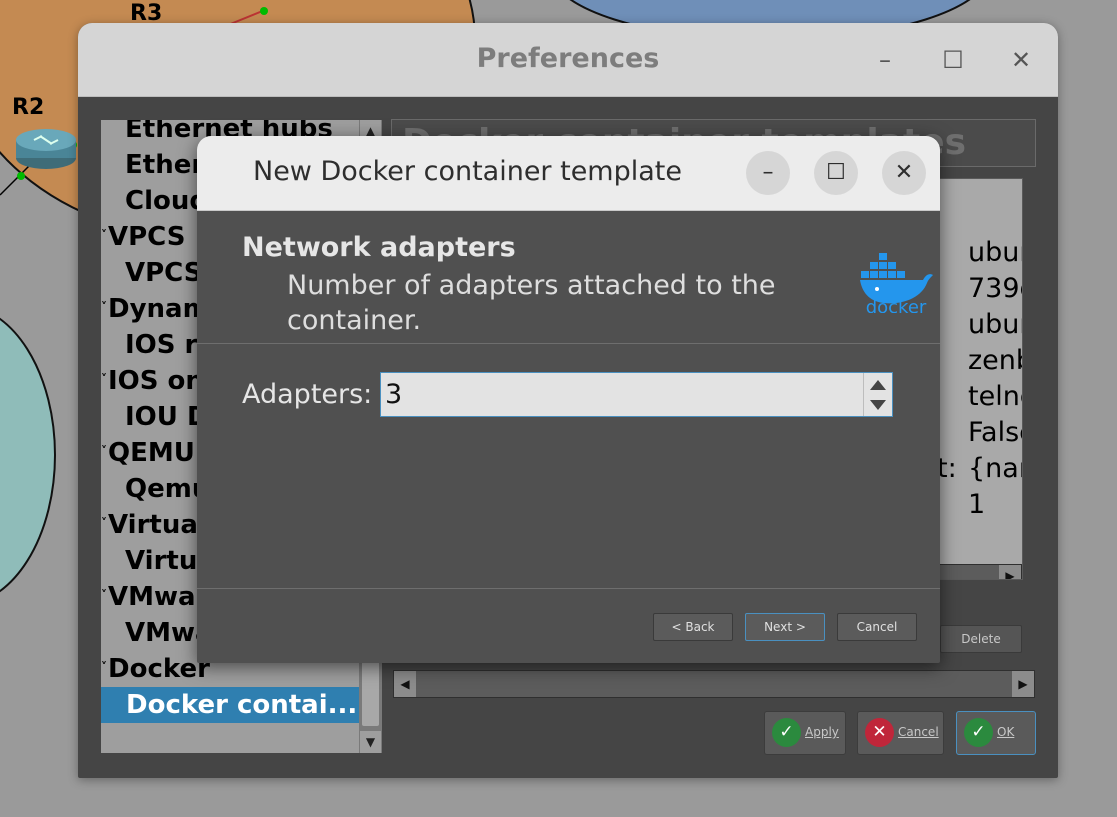 This screenshot has width=1117, height=817. Describe the element at coordinates (405, 684) in the screenshot. I see `scroll-left-icon: ◀` at that location.